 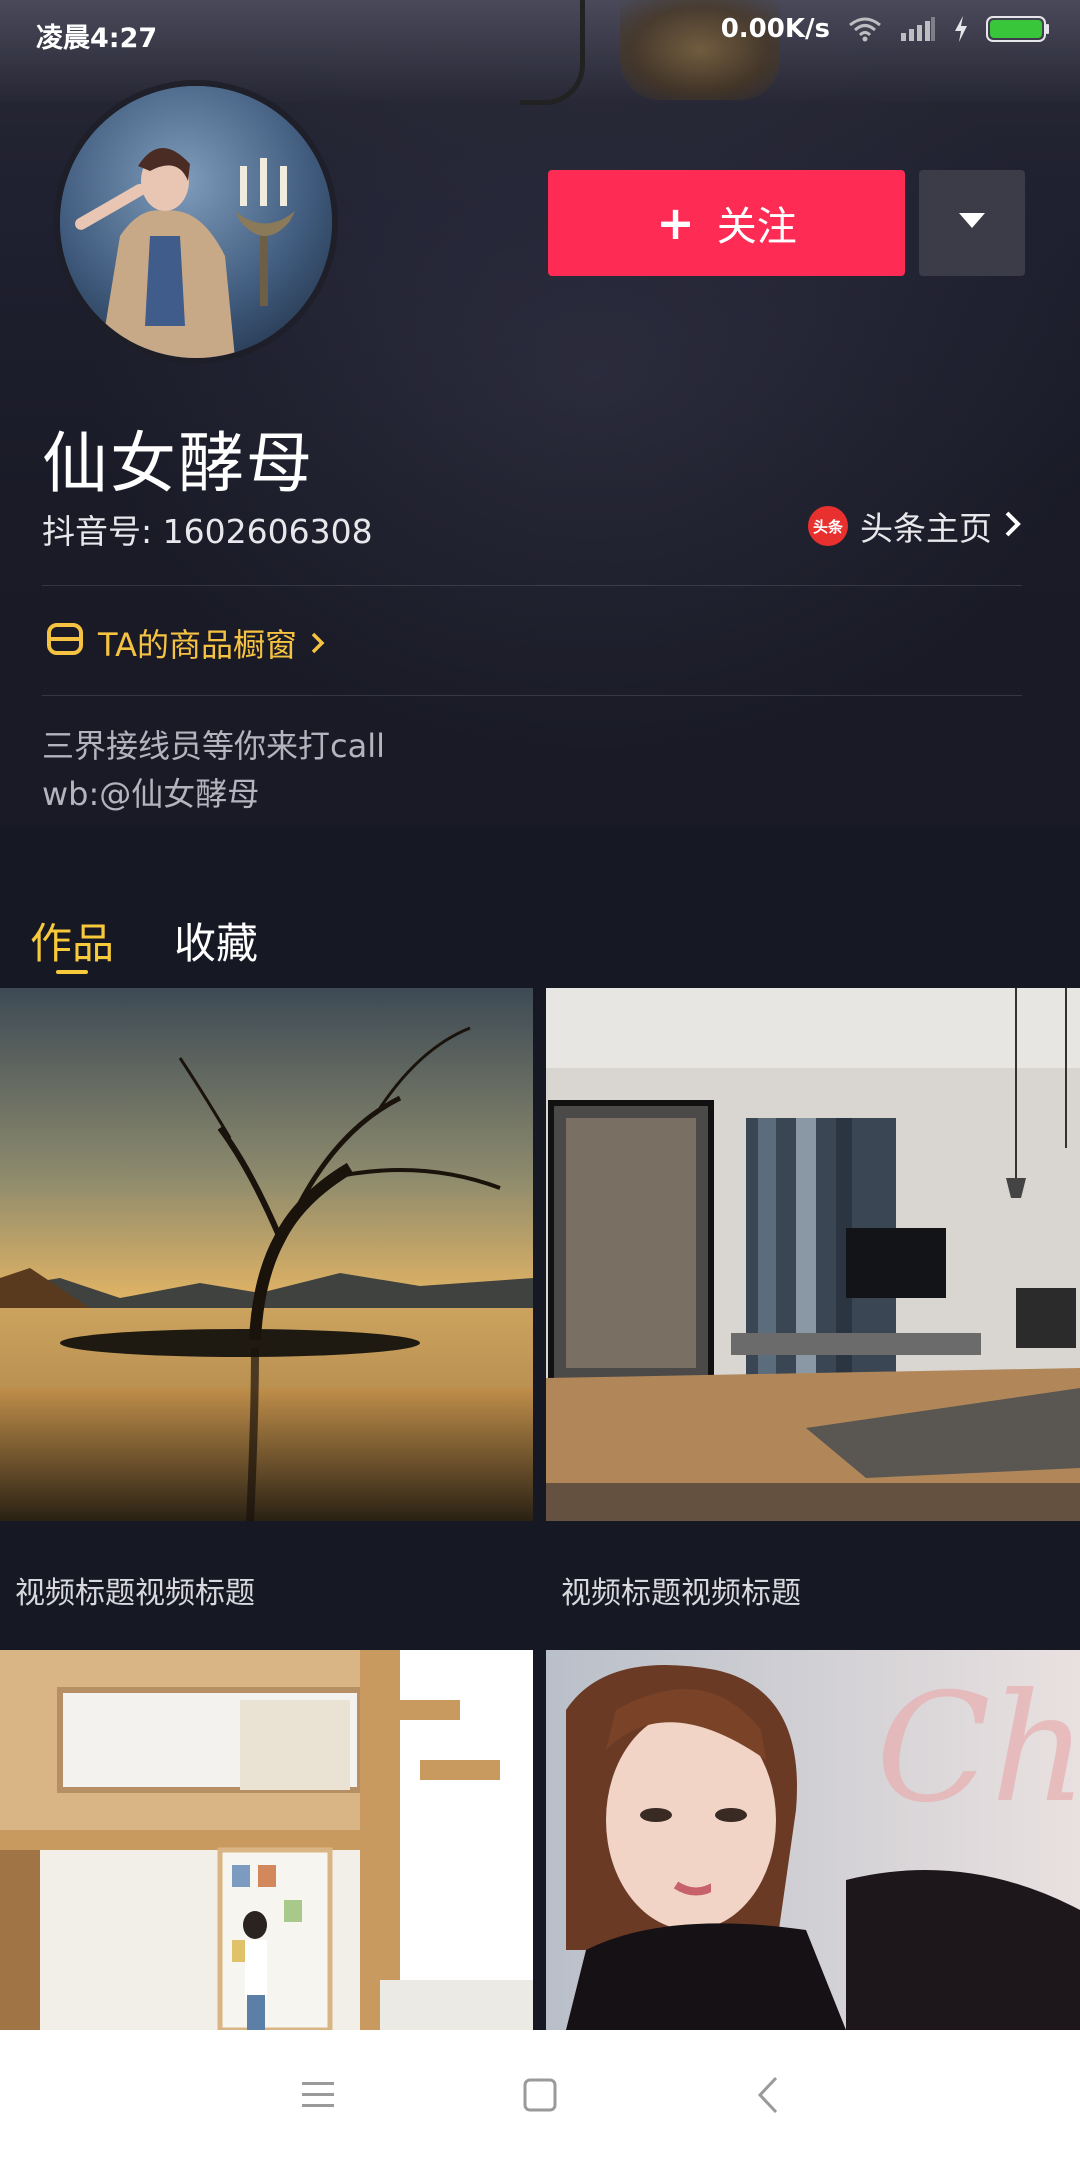 I want to click on network-speed: 0.00K/s, so click(x=775, y=29).